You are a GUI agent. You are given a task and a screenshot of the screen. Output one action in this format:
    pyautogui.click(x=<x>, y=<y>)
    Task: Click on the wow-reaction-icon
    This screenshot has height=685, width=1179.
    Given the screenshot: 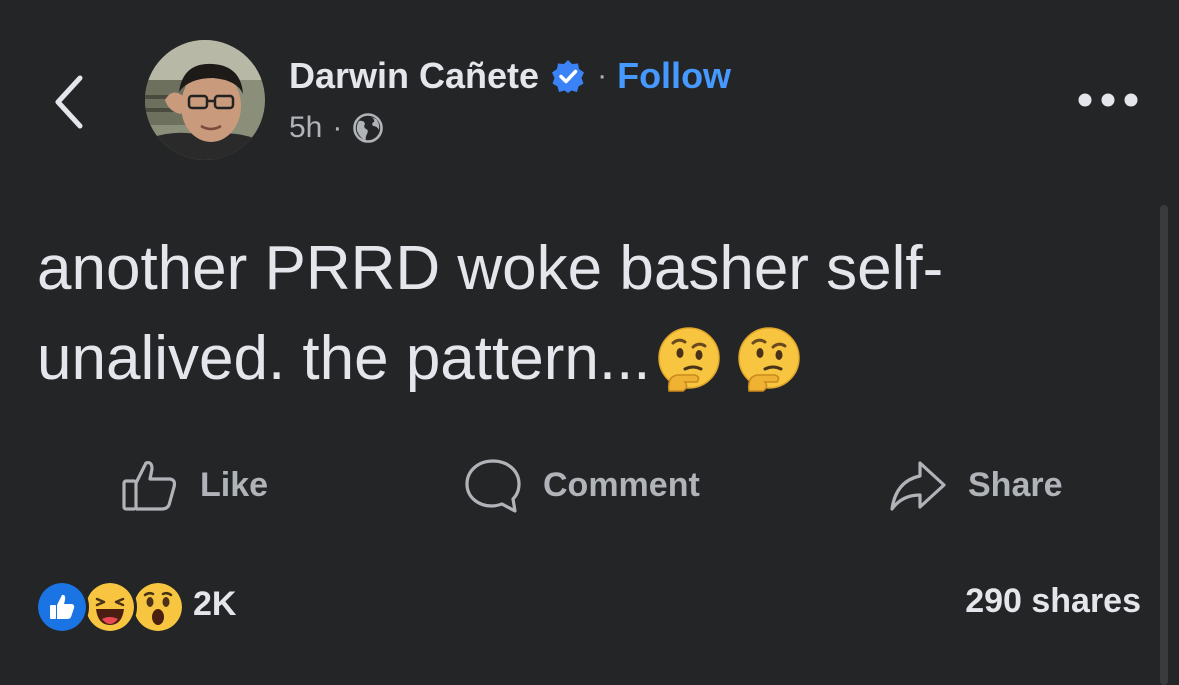 What is the action you would take?
    pyautogui.click(x=158, y=607)
    